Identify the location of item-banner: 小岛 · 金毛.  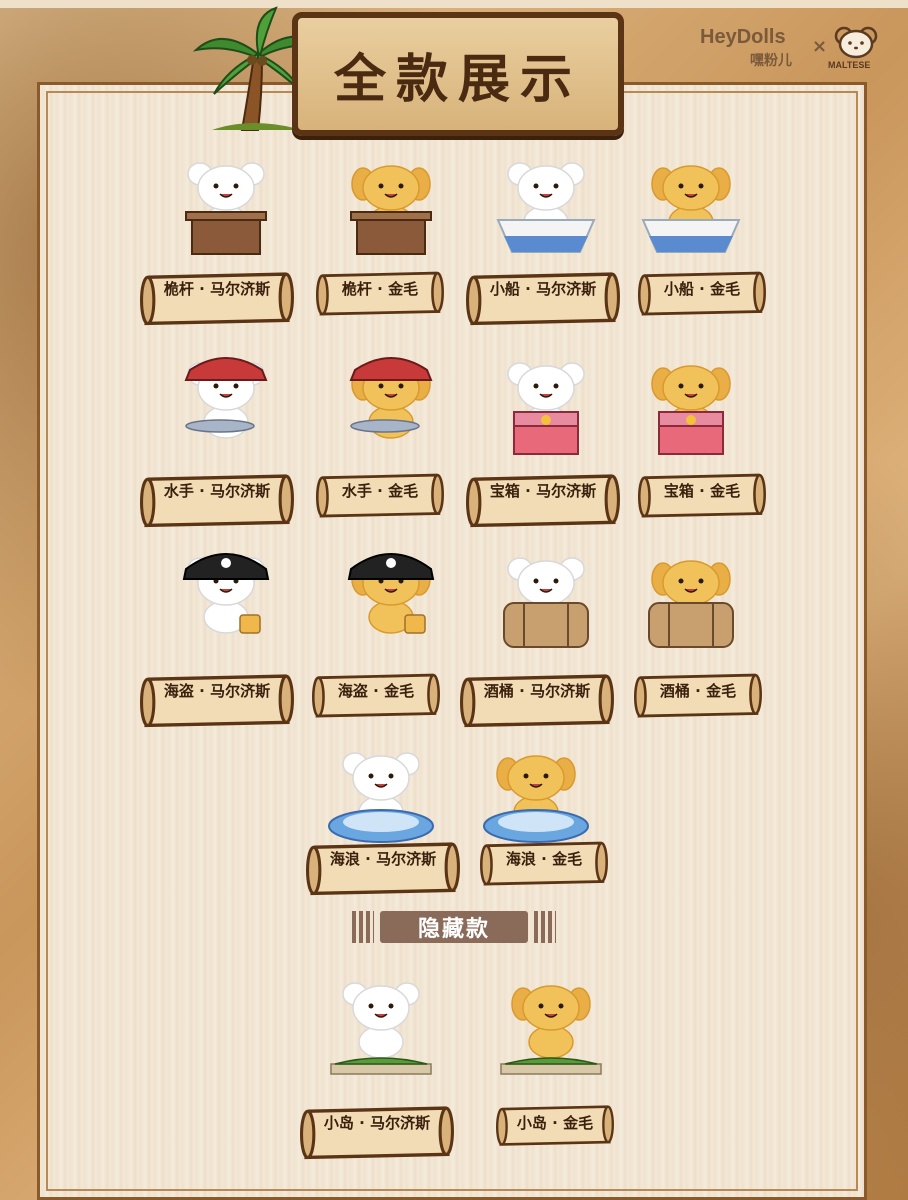
(555, 1124).